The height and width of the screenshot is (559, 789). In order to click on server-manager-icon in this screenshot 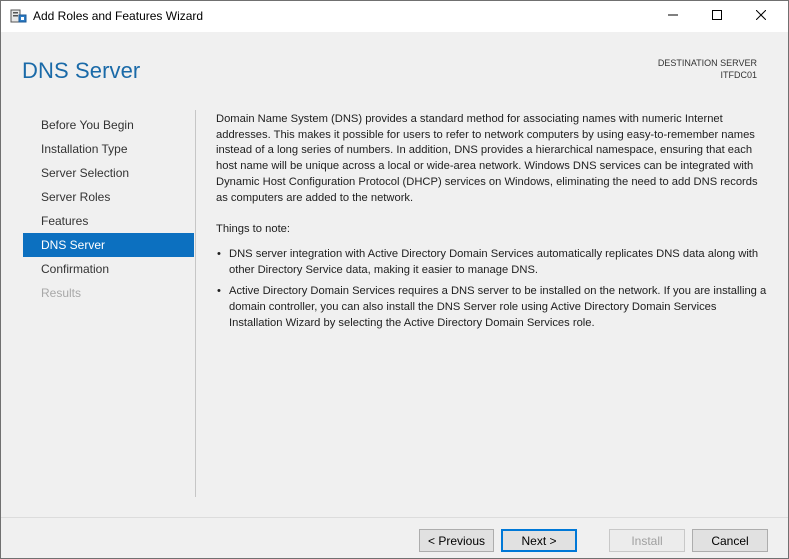, I will do `click(18, 16)`.